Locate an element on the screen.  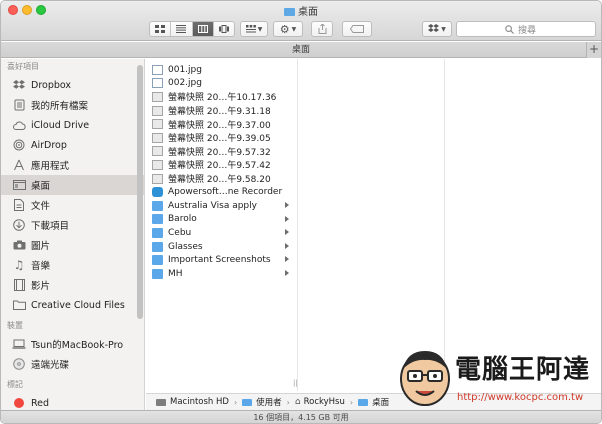
sidebar-item-creative-cloud-files: Creative Cloud Files is located at coordinates (72, 305).